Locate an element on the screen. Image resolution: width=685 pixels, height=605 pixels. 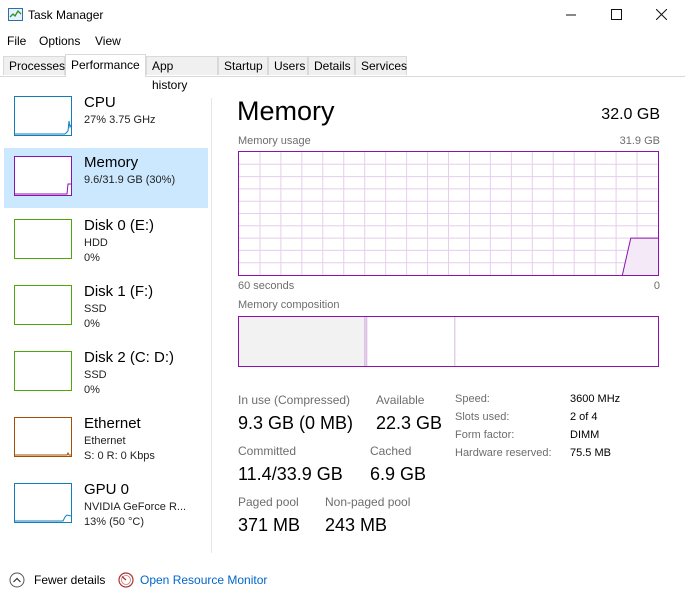
close-button is located at coordinates (661, 15).